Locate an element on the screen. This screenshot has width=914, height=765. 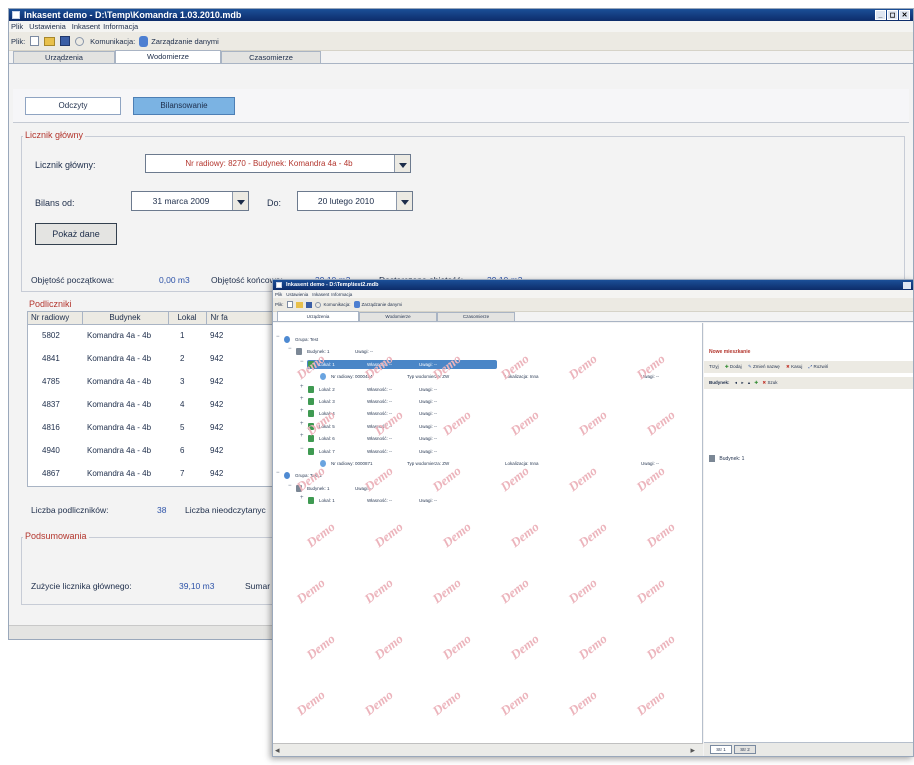
cell-nr-radiowy: 4837 is located at coordinates (51, 404).